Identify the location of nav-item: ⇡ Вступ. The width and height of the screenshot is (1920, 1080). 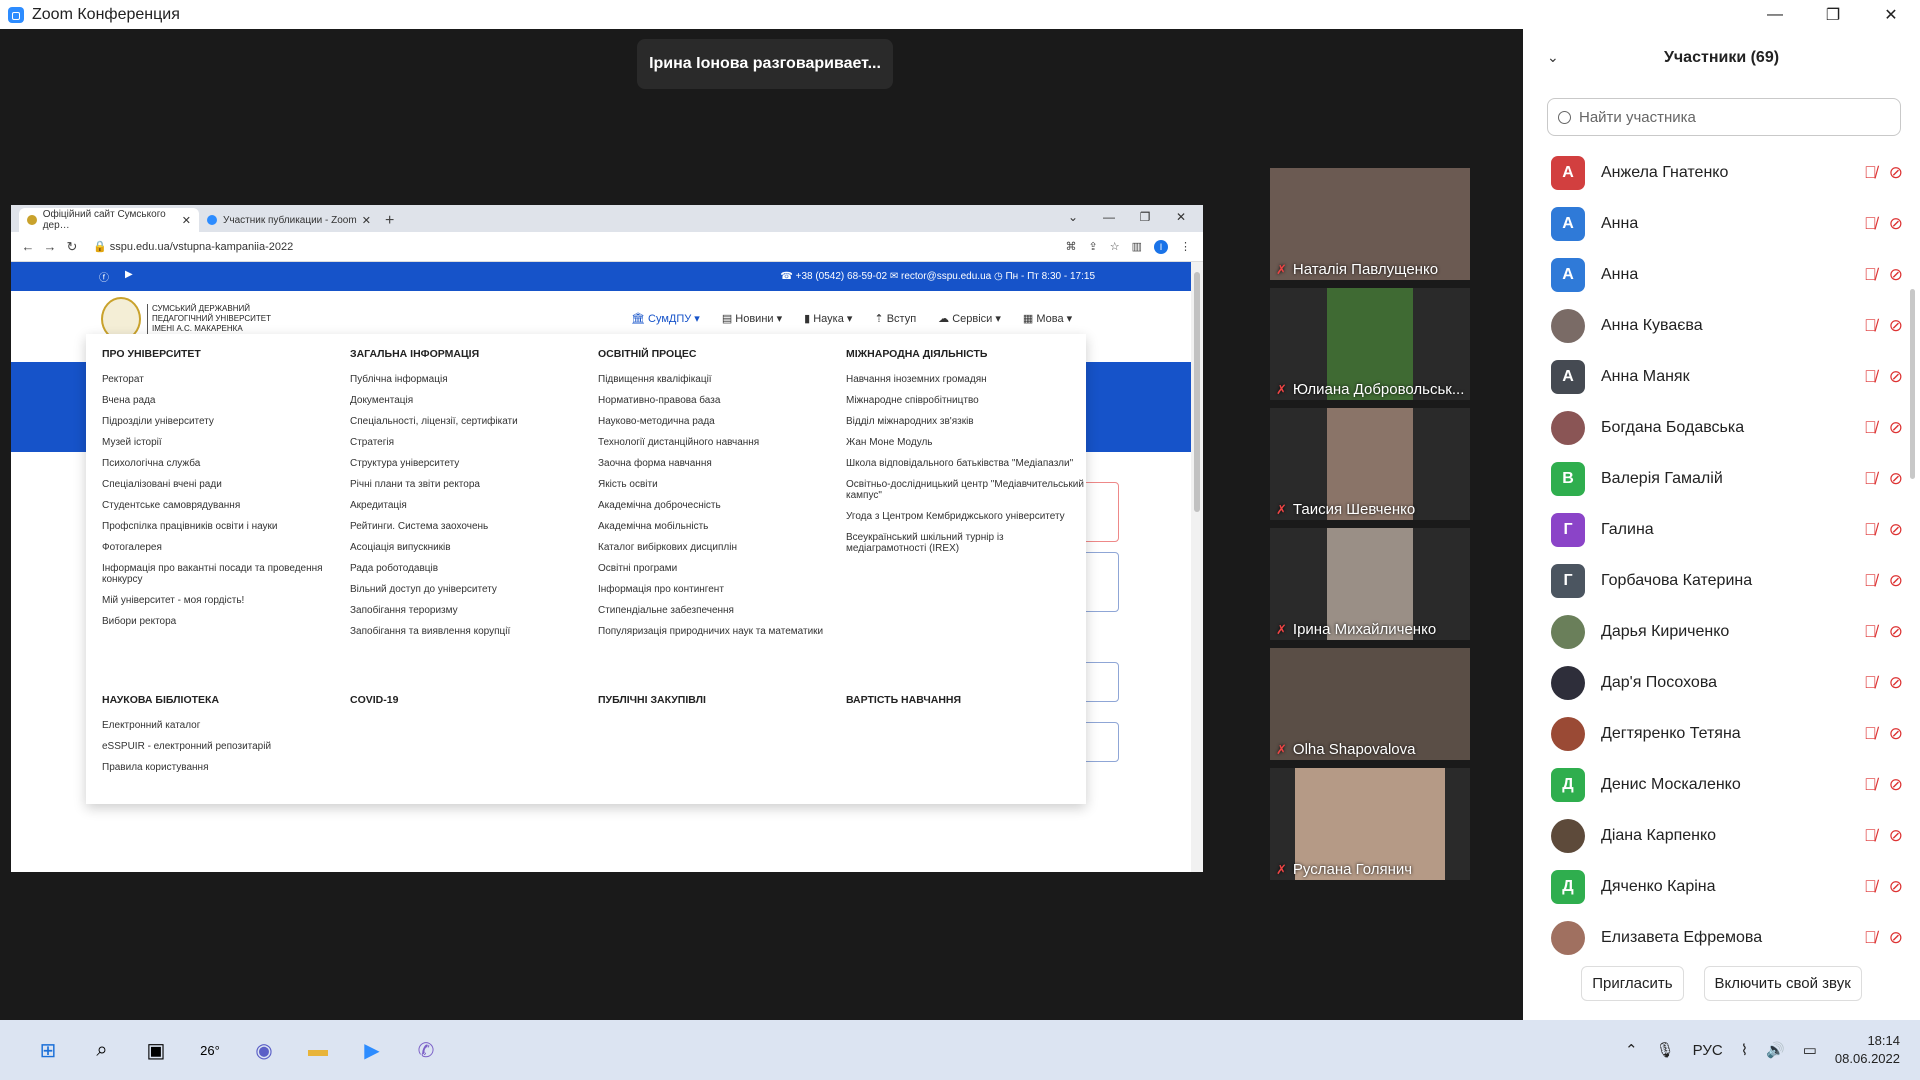
(895, 318).